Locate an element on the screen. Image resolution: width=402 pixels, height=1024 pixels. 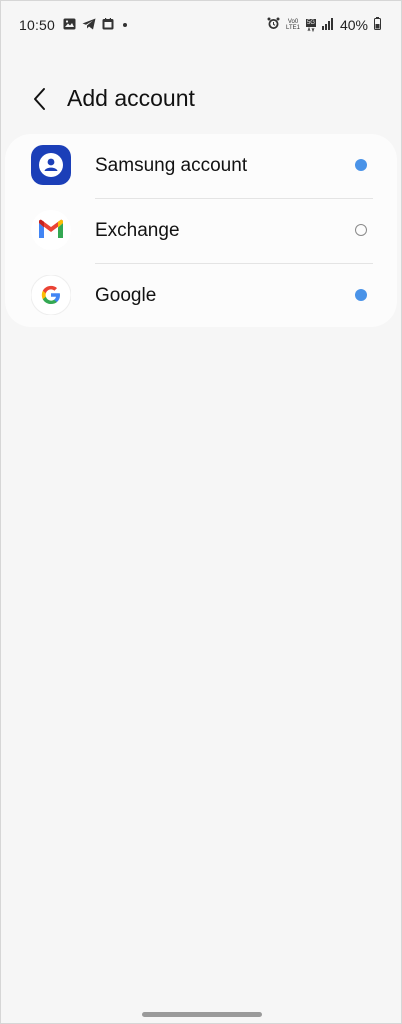
status-dot-inactive is located at coordinates (361, 230).